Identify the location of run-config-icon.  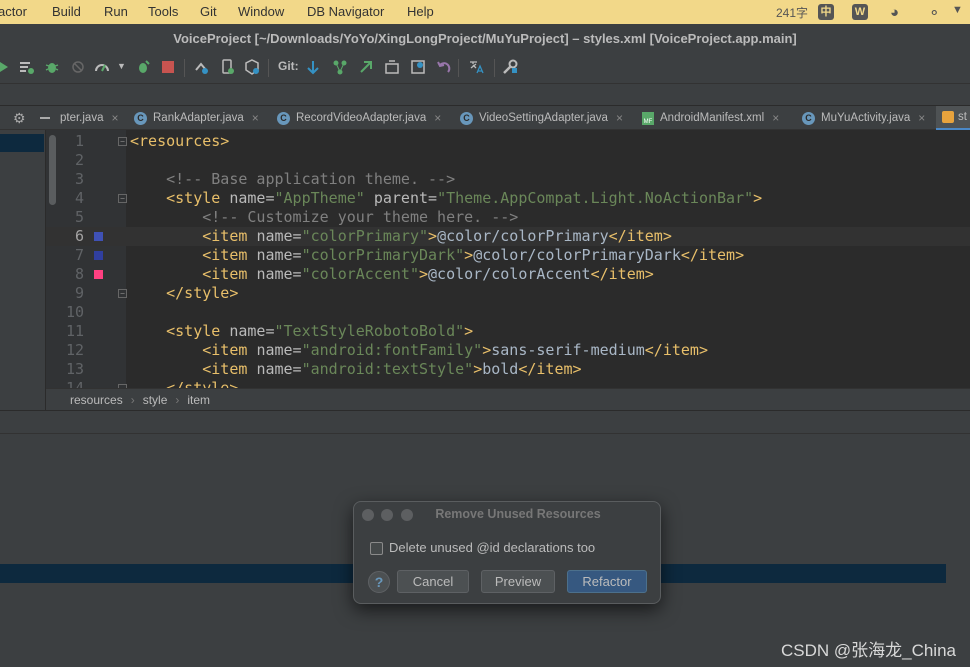
(6, 67).